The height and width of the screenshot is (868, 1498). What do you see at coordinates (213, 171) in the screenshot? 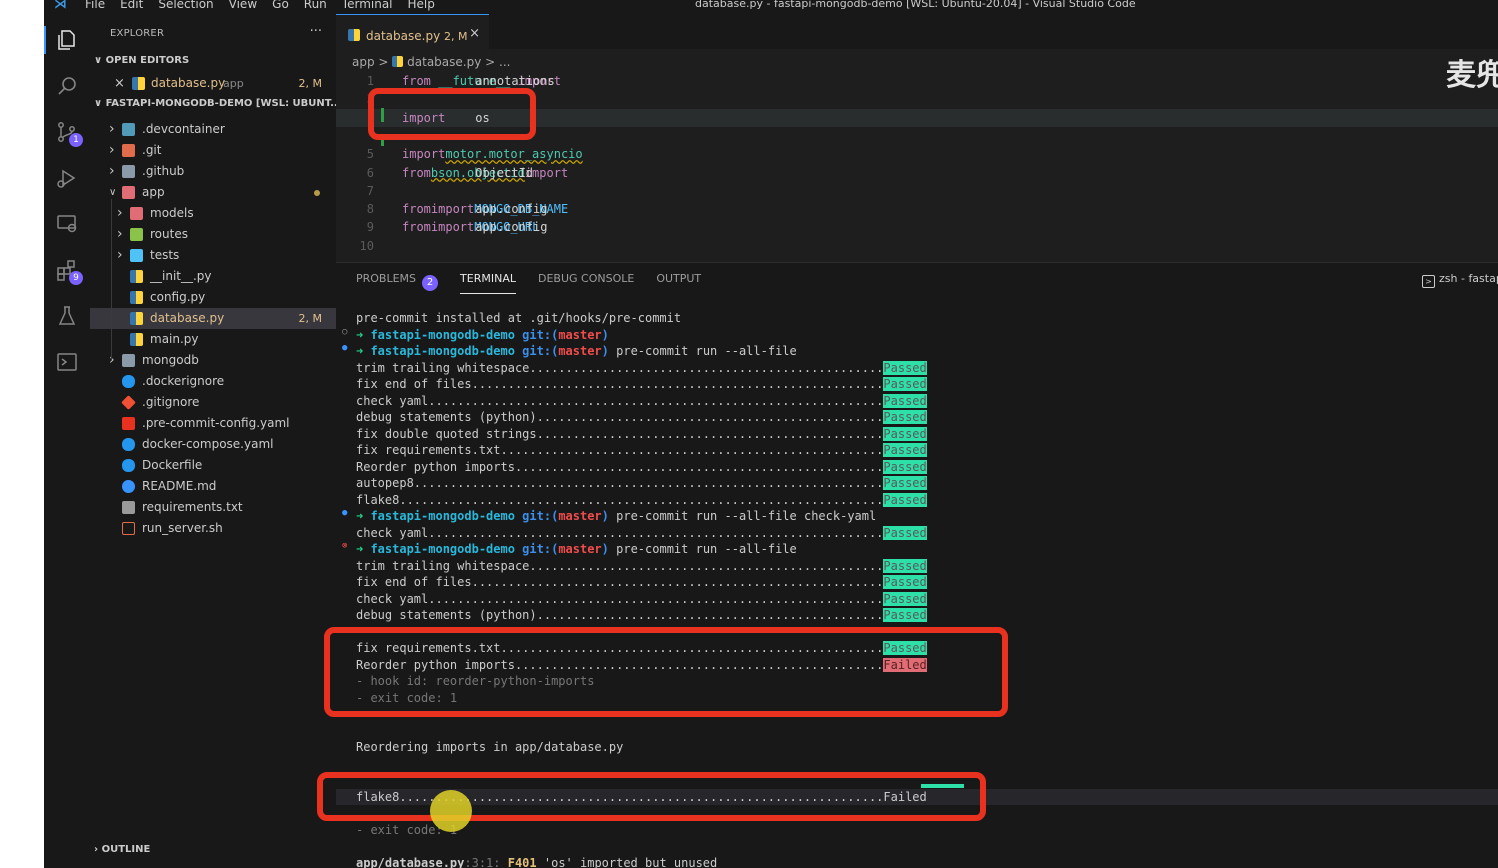
I see `tree-item-github: › .github` at bounding box center [213, 171].